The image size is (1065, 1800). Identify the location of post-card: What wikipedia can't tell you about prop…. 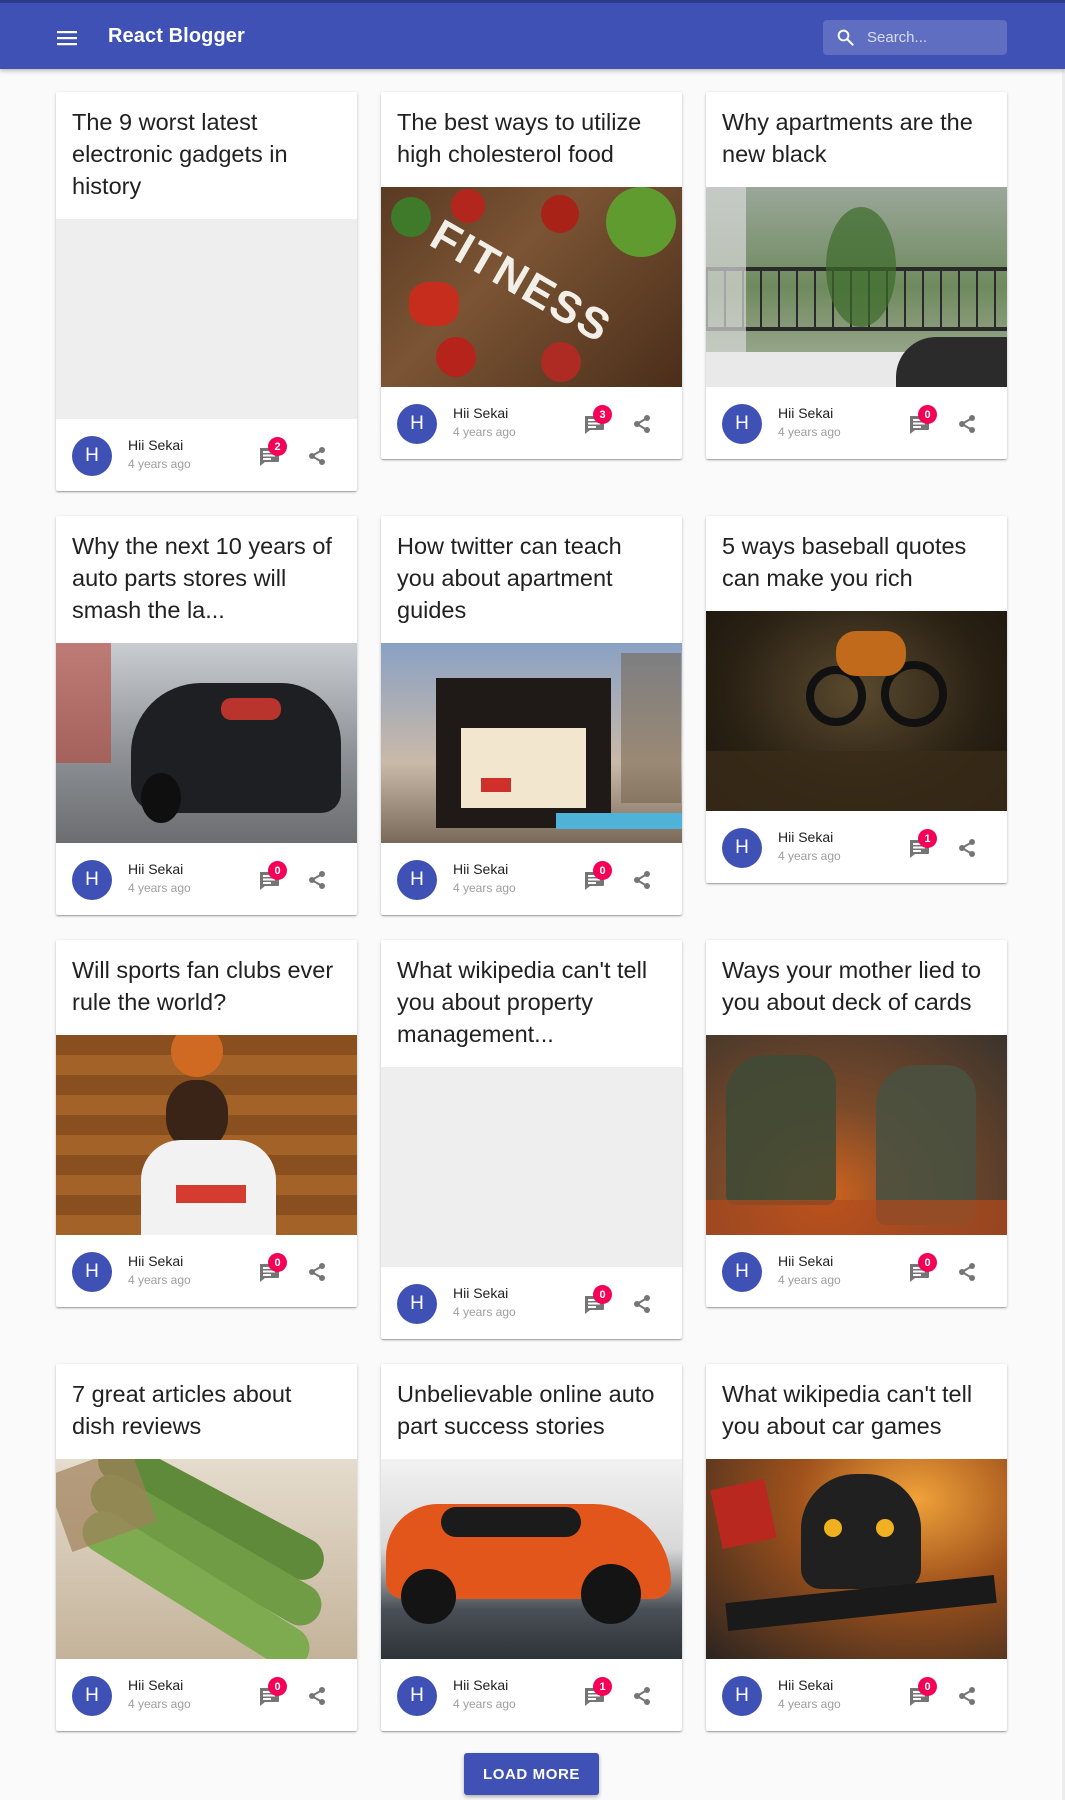
(531, 1139).